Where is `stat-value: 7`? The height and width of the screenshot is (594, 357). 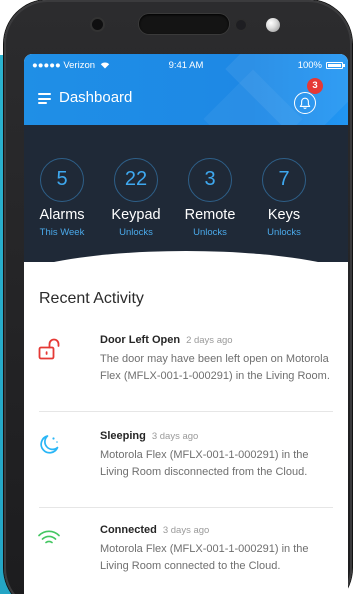
stat-value: 7 is located at coordinates (284, 180).